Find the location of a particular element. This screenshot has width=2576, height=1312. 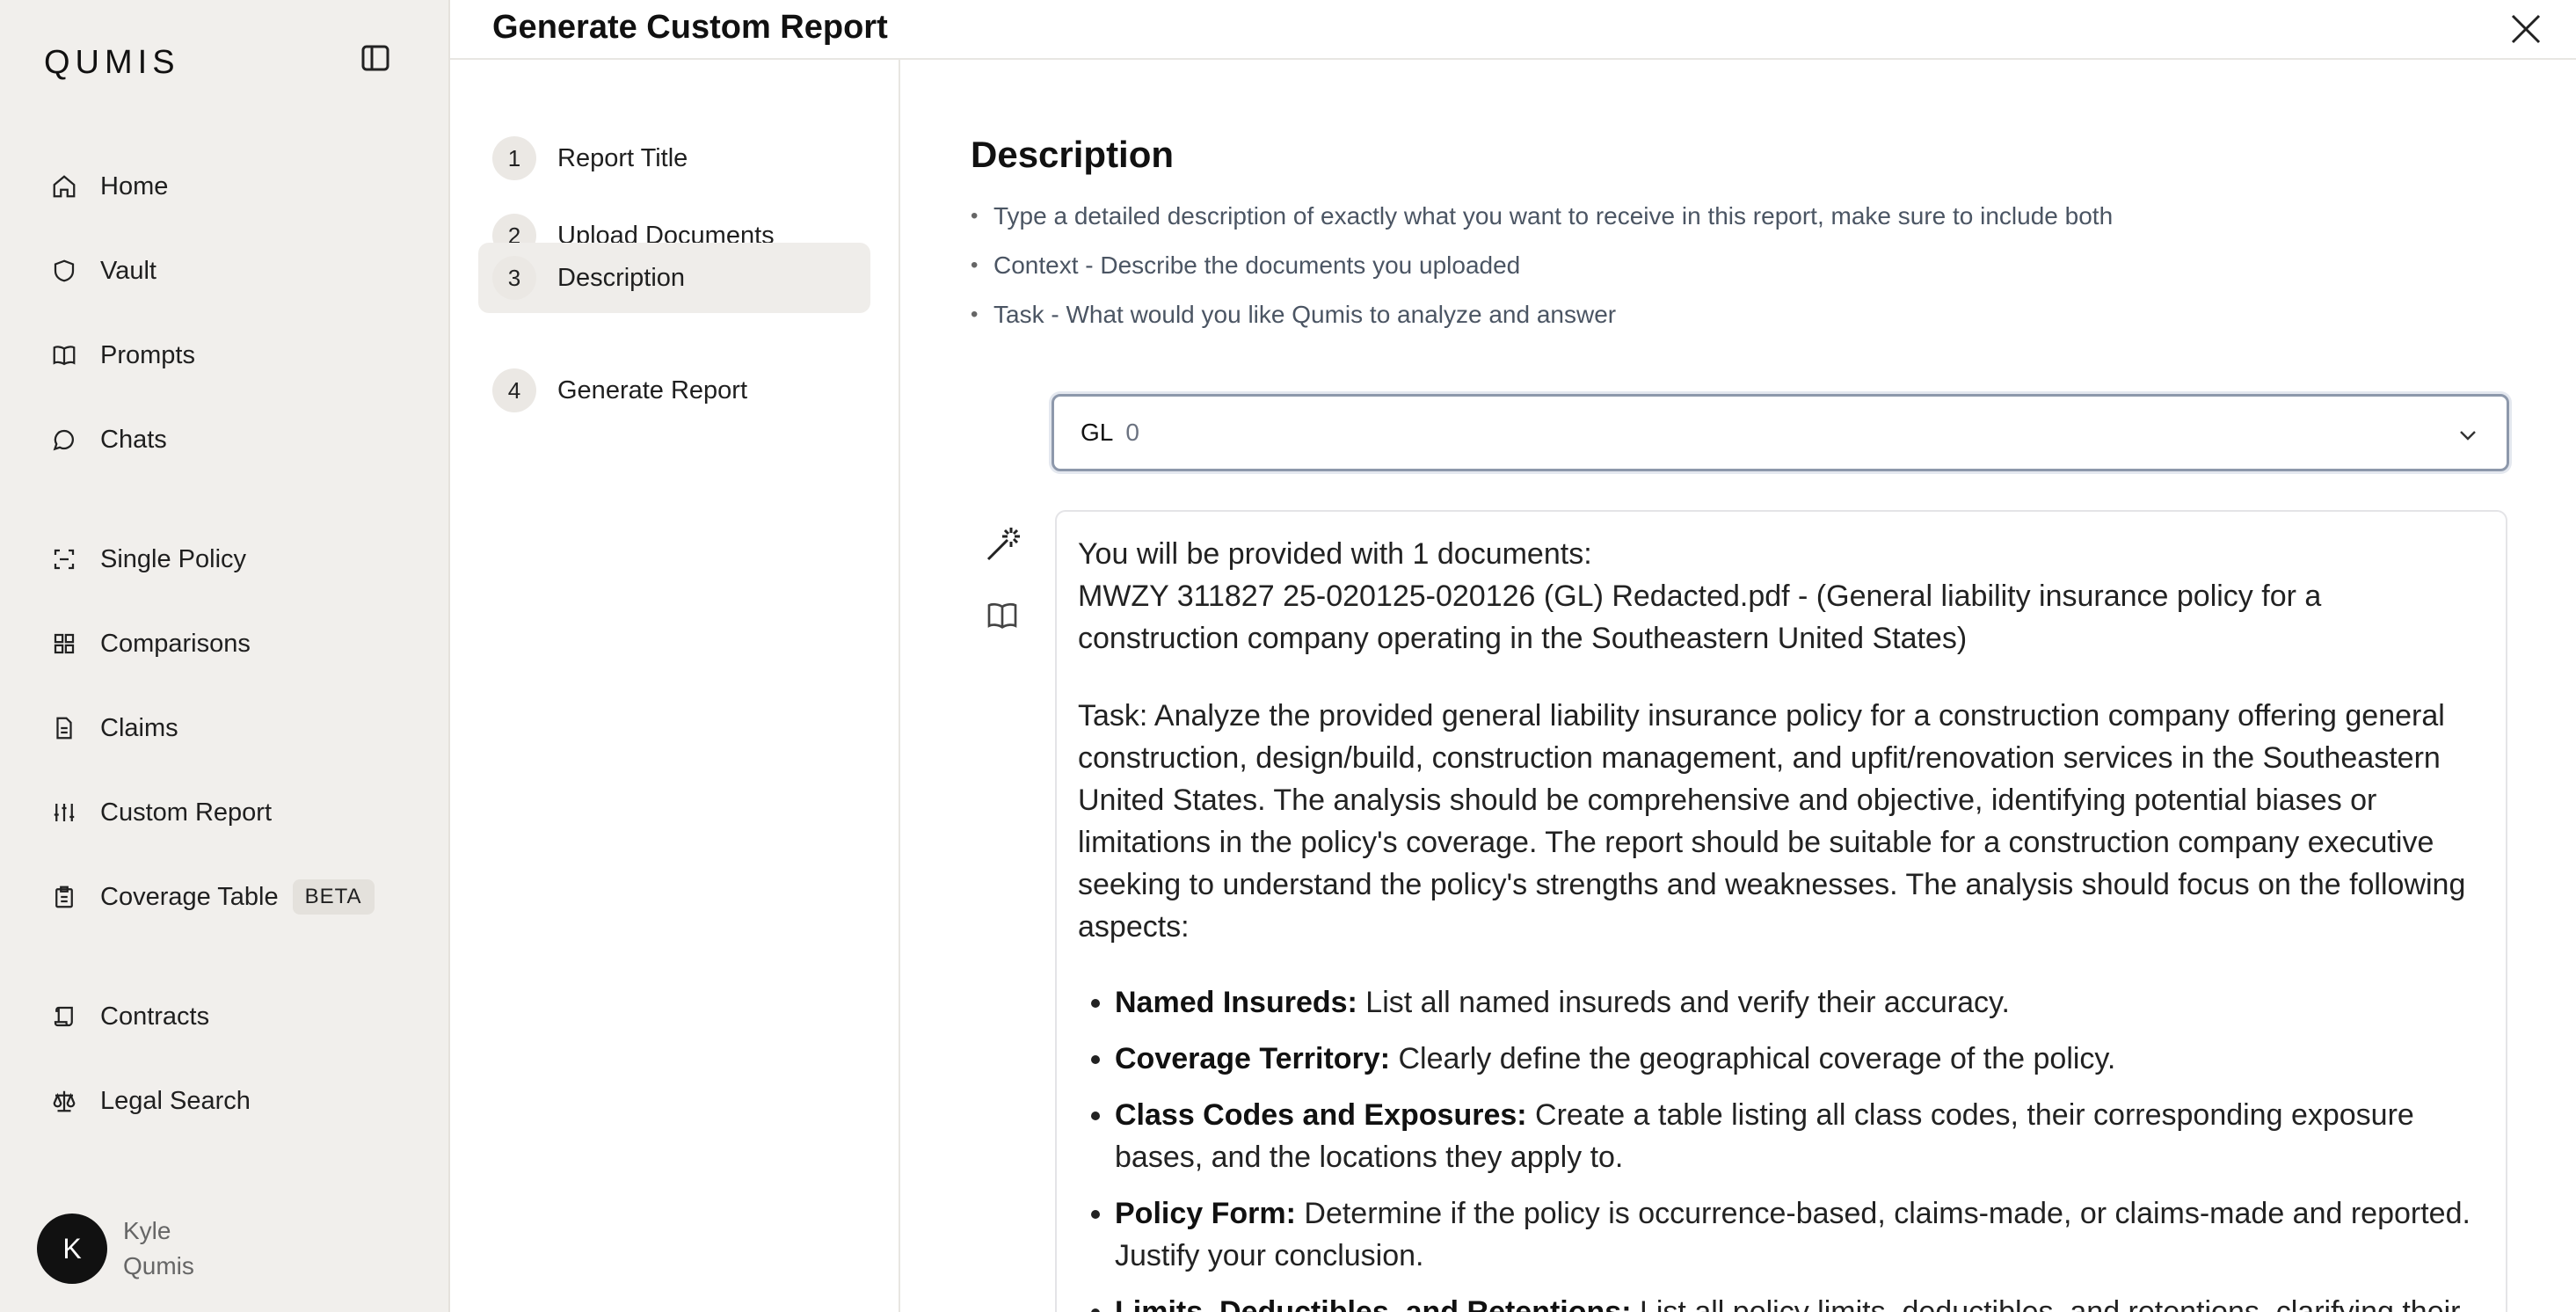

qumis-logo: QUMIS is located at coordinates (112, 63).